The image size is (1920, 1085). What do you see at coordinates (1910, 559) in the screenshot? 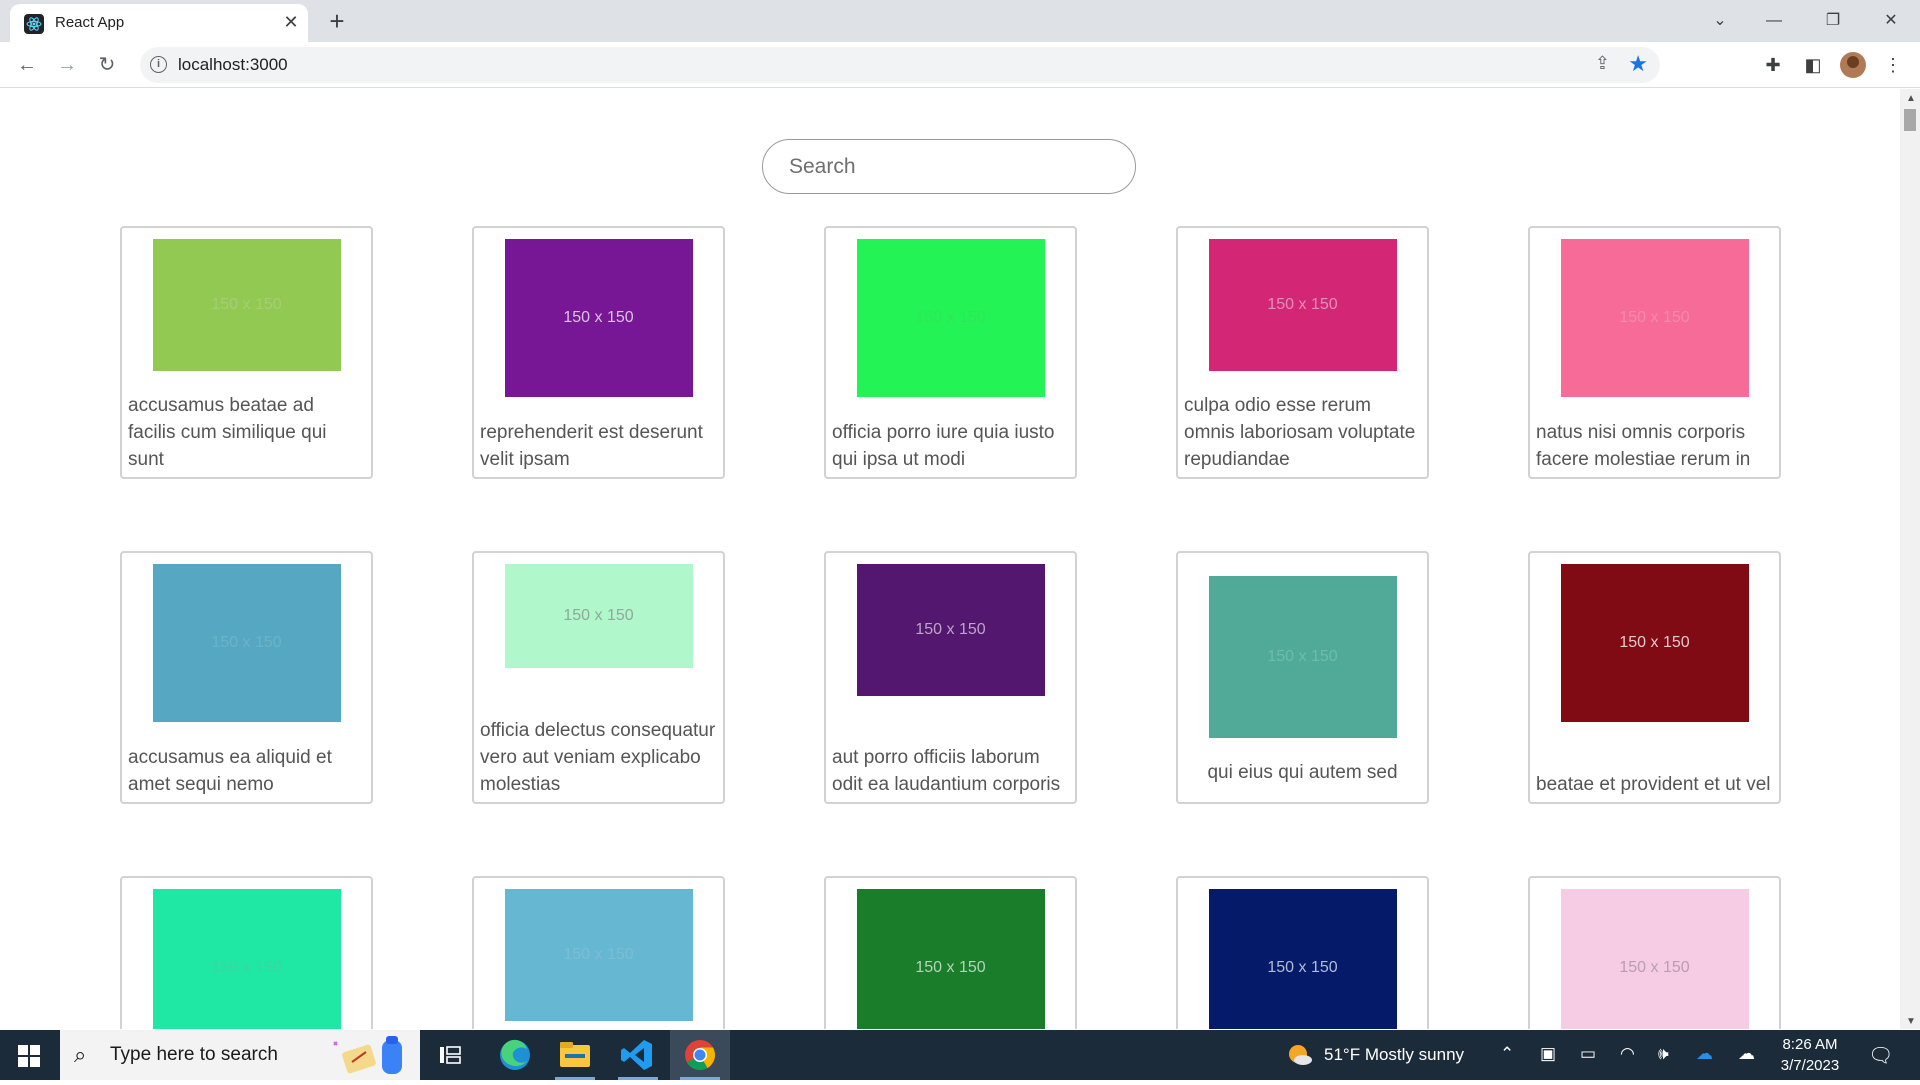
I see `vertical-scrollbar: ▲ ▼` at bounding box center [1910, 559].